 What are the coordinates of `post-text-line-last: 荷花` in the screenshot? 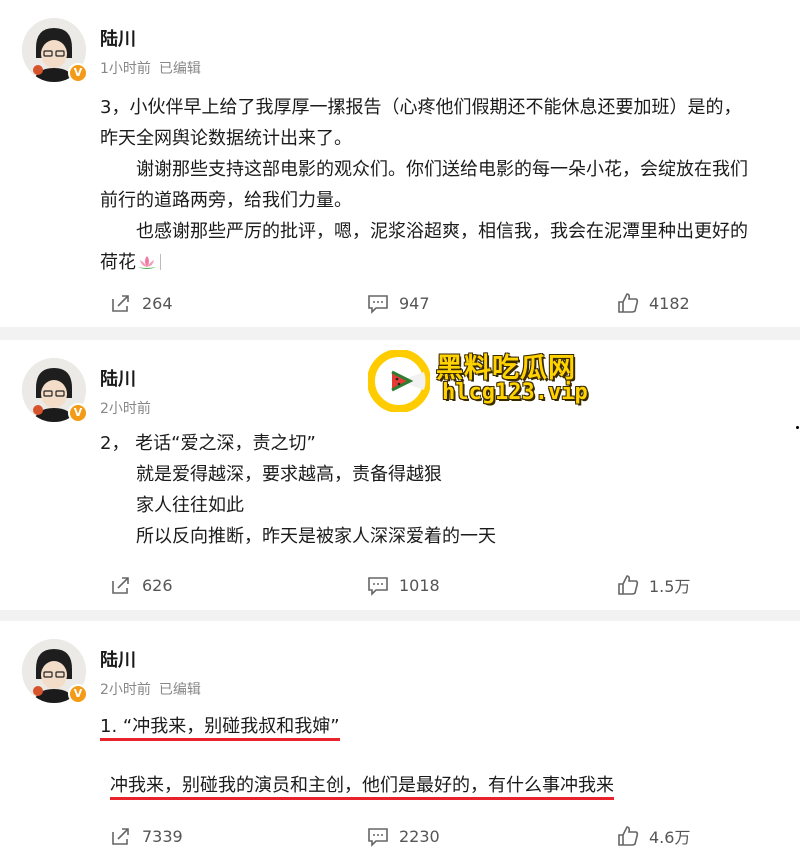 It's located at (445, 262).